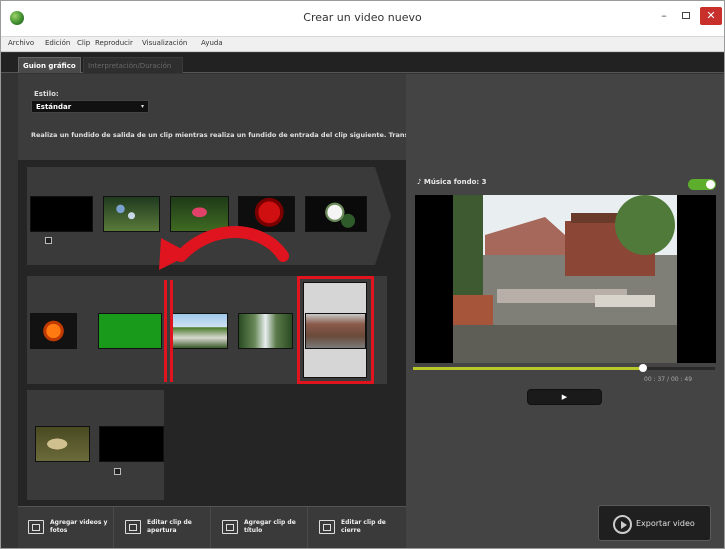  Describe the element at coordinates (665, 523) in the screenshot. I see `export-video-label: Exportar video` at that location.